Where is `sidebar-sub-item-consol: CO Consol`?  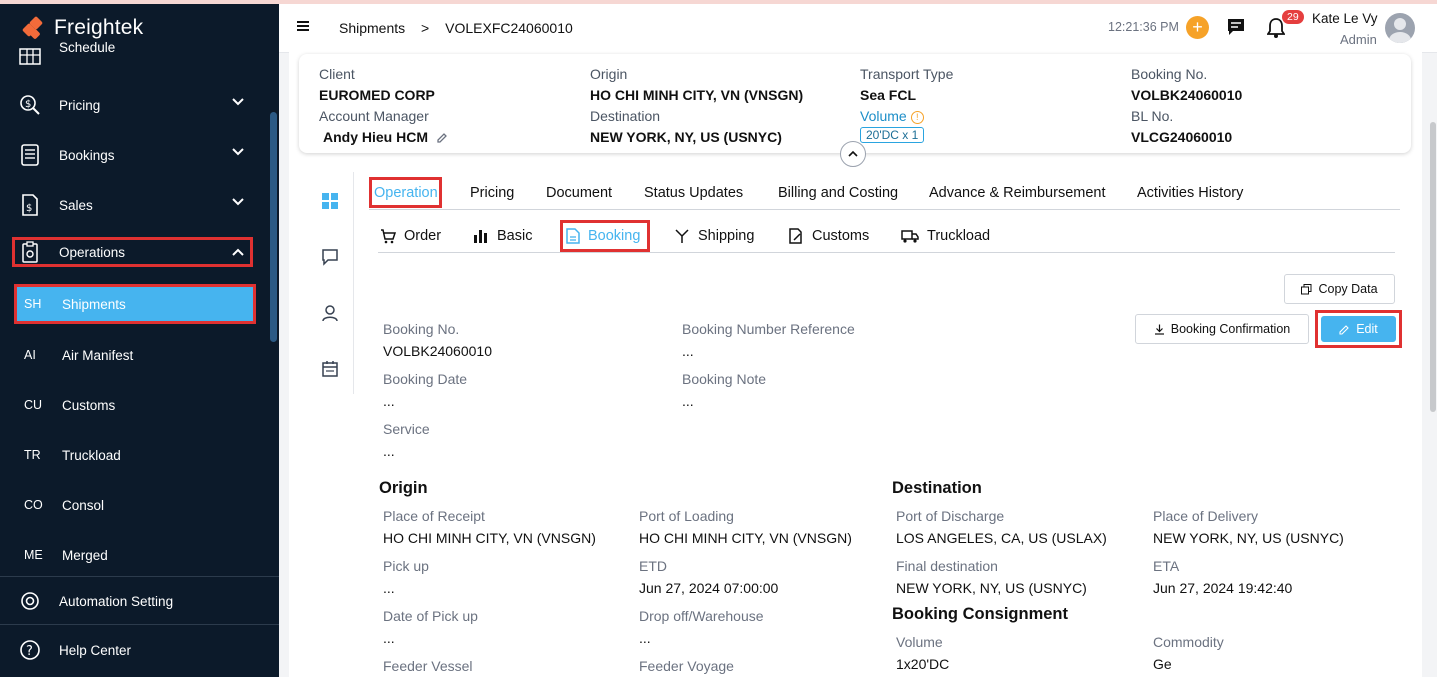
sidebar-sub-item-consol: CO Consol is located at coordinates (132, 505).